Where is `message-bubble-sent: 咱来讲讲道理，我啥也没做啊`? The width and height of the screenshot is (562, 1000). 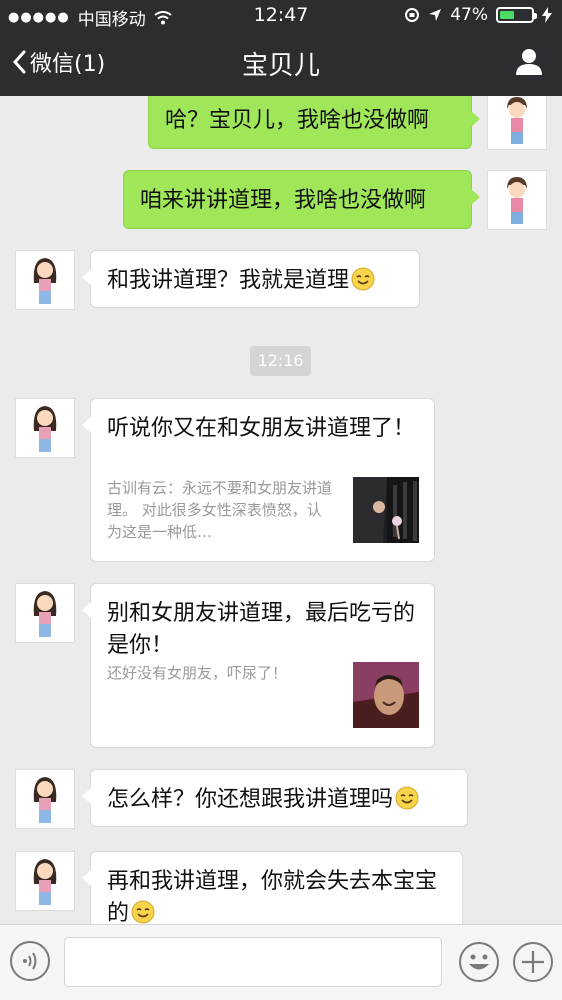
message-bubble-sent: 咱来讲讲道理，我啥也没做啊 is located at coordinates (301, 199).